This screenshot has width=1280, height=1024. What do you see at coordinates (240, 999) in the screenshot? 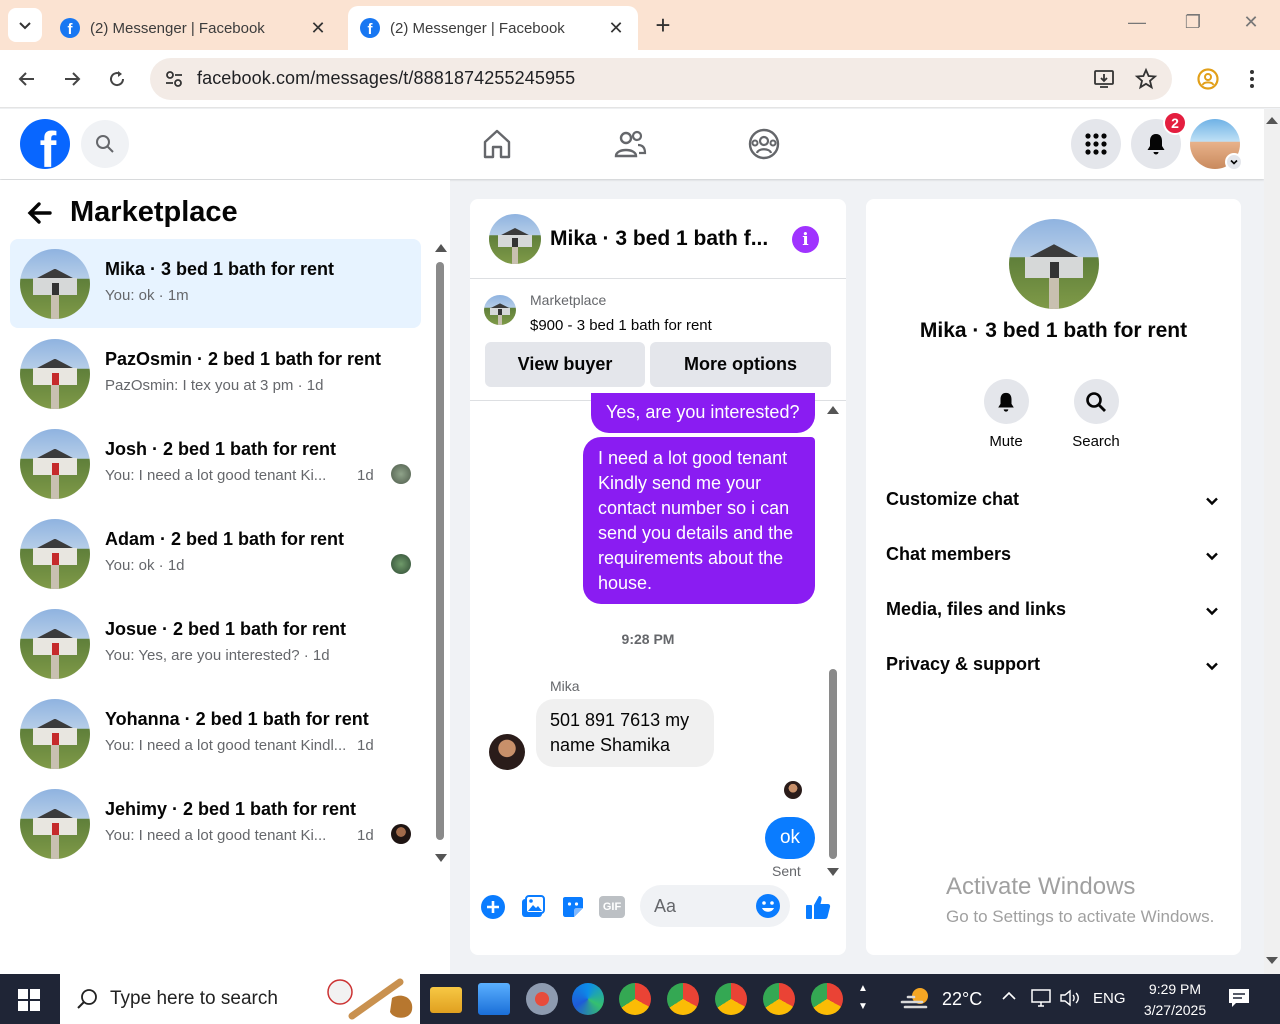
I see `taskbar-search-box: Type here to search` at bounding box center [240, 999].